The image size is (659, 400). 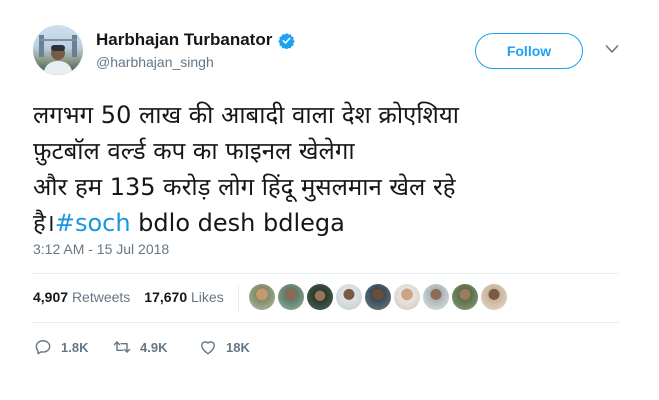 I want to click on retweets-label: Retweets, so click(x=101, y=297).